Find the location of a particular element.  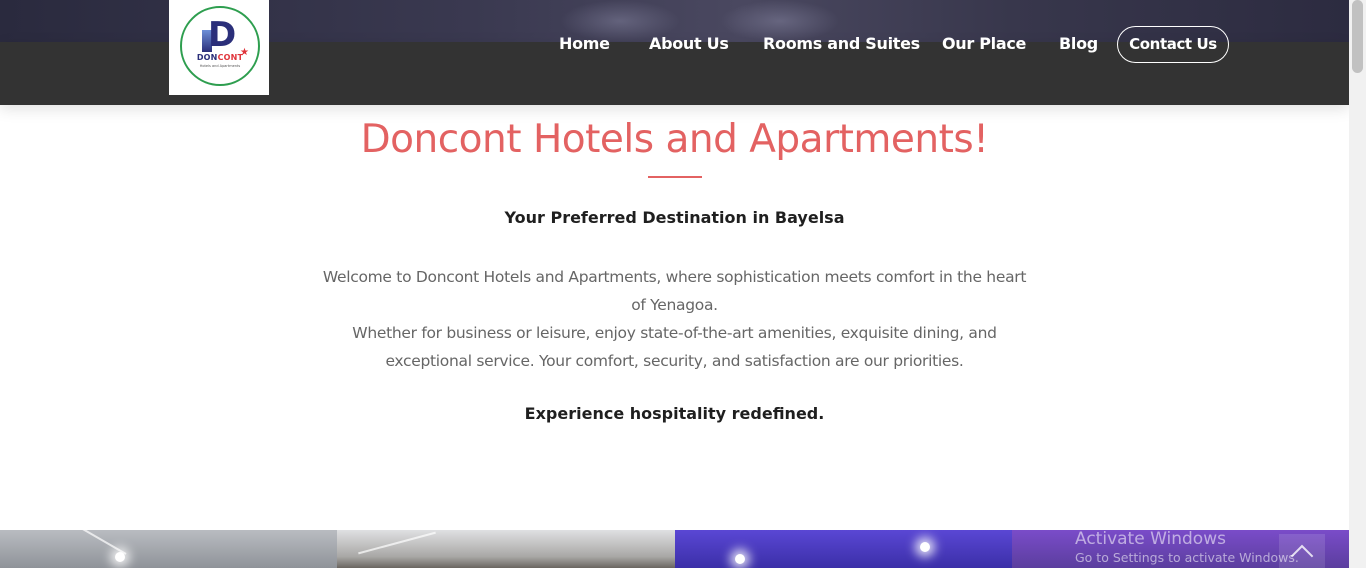

logo-wordmark: DONCONT is located at coordinates (220, 57).